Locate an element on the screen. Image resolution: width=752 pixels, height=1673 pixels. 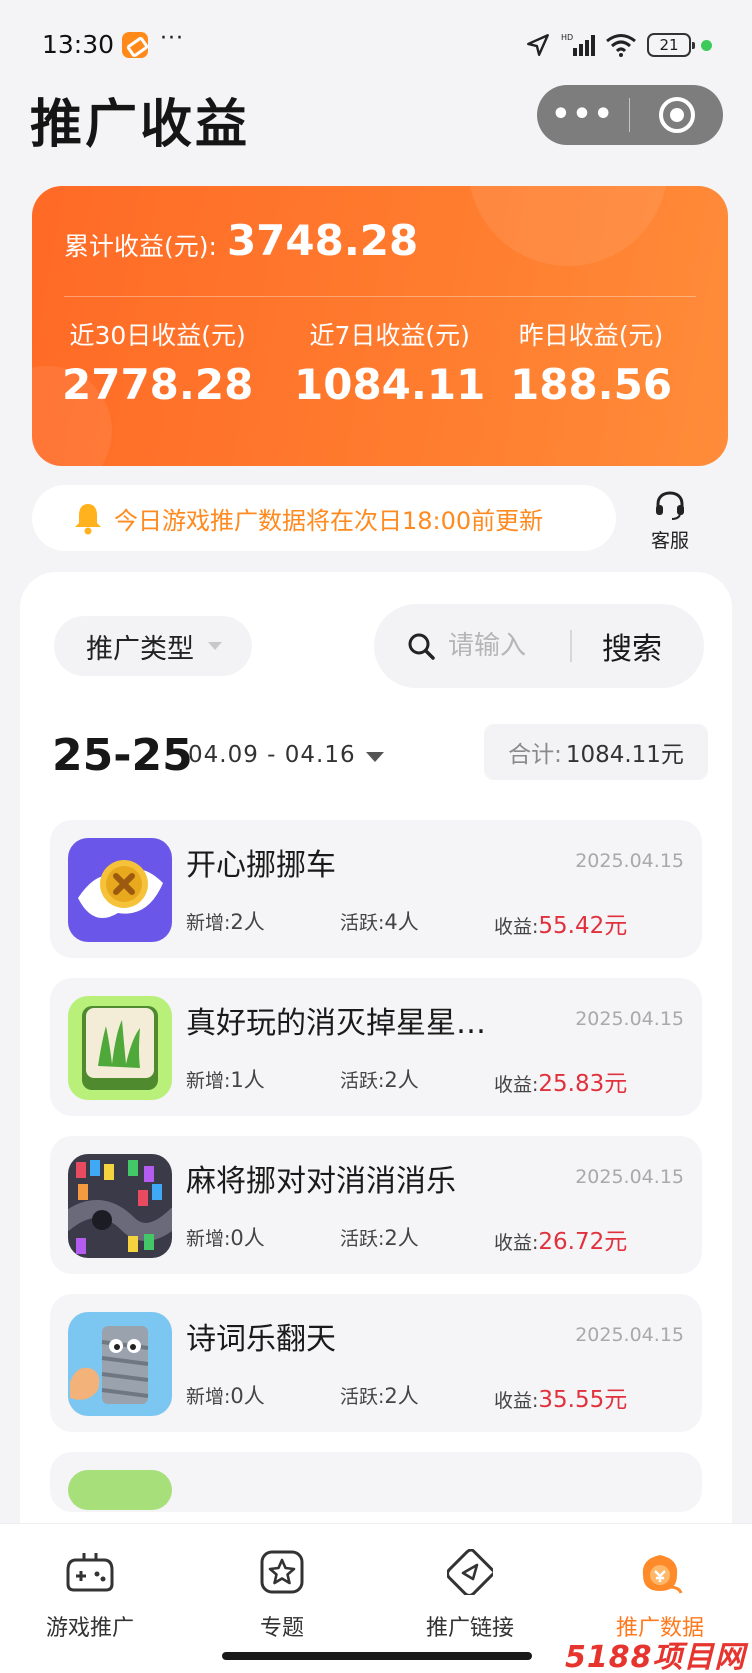
stat-label: 昨日收益(元) is located at coordinates (591, 335).